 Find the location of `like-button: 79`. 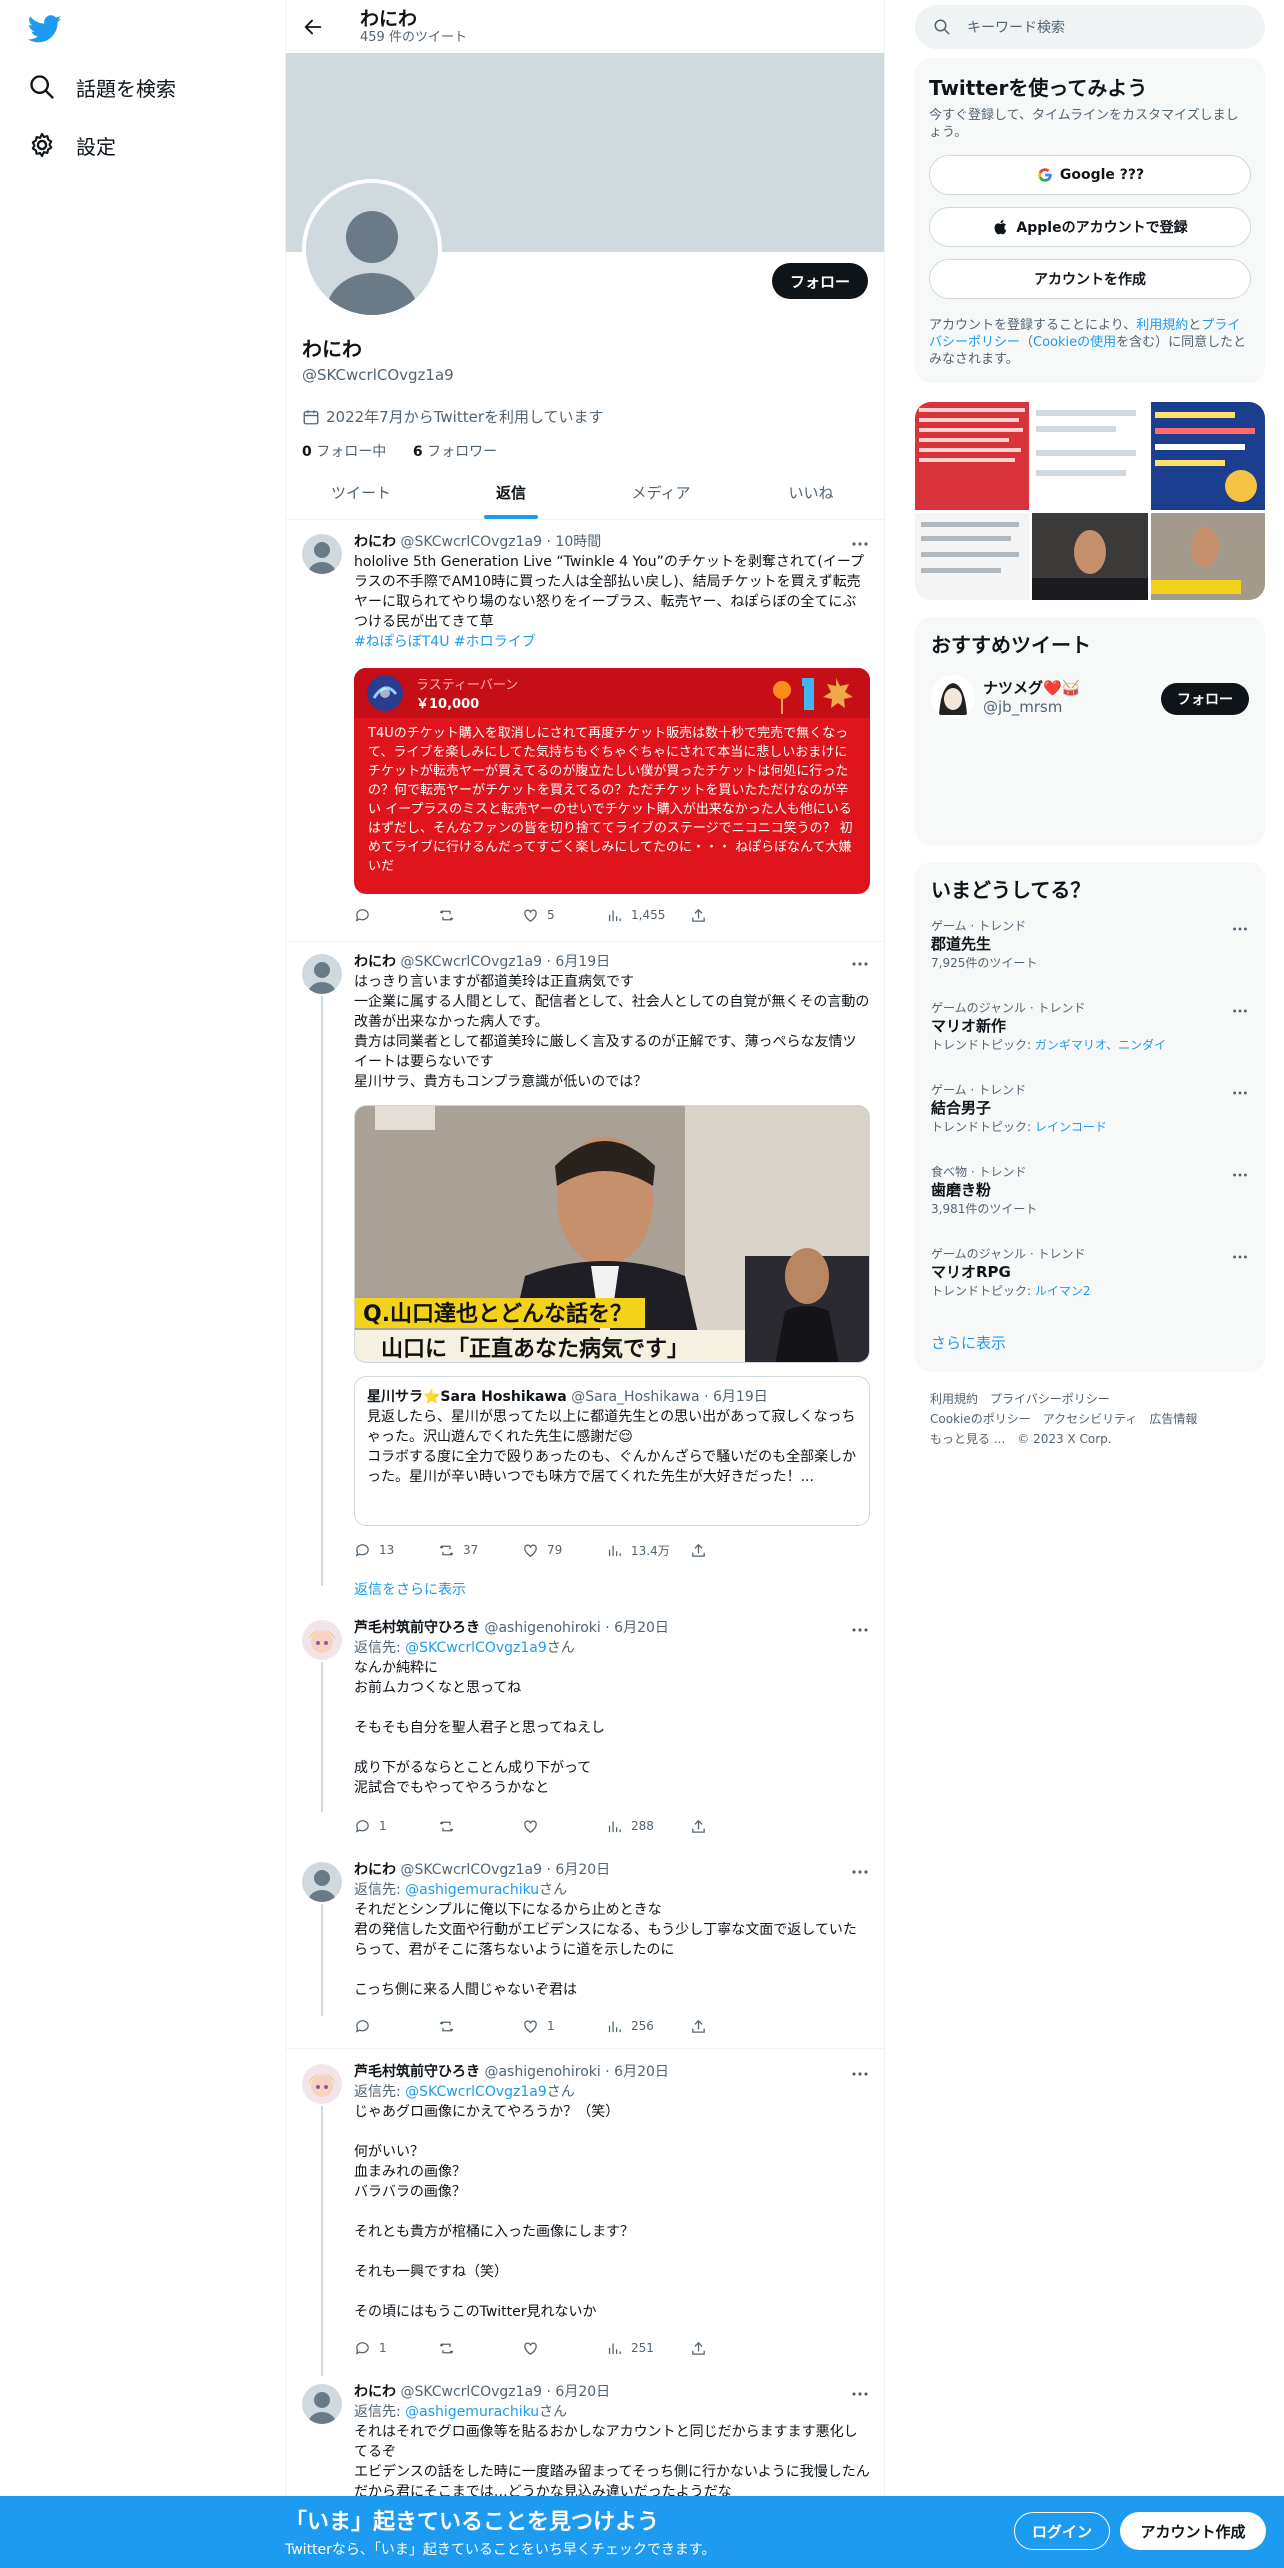

like-button: 79 is located at coordinates (564, 1550).